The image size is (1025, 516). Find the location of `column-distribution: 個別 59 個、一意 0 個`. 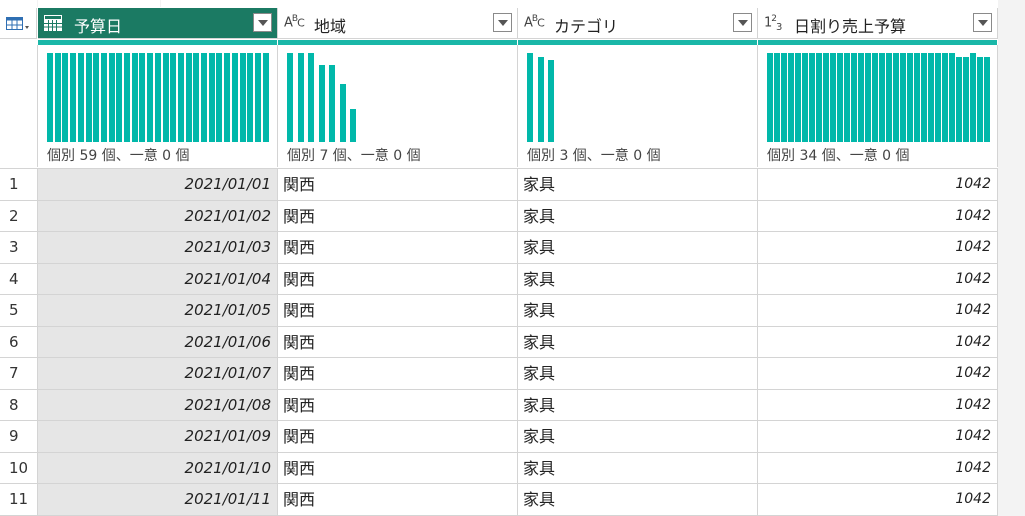

column-distribution: 個別 59 個、一意 0 個 is located at coordinates (158, 106).